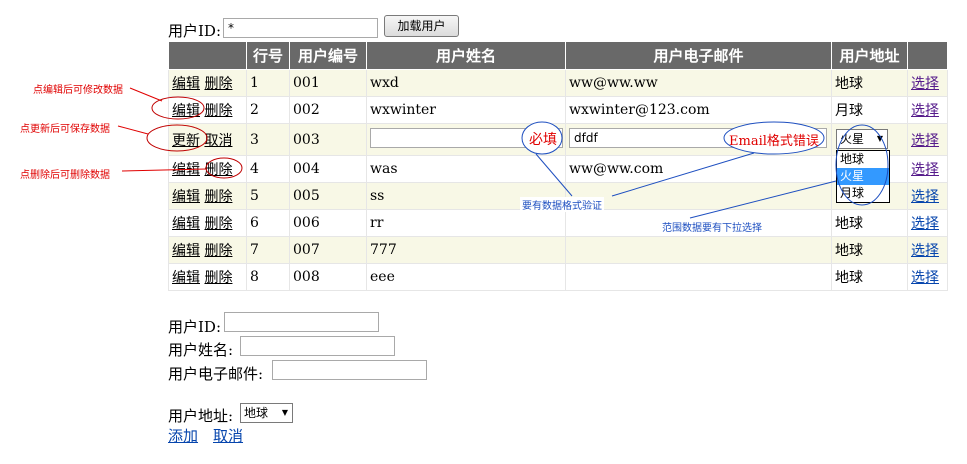  Describe the element at coordinates (146, 94) in the screenshot. I see `edit-note-line` at that location.